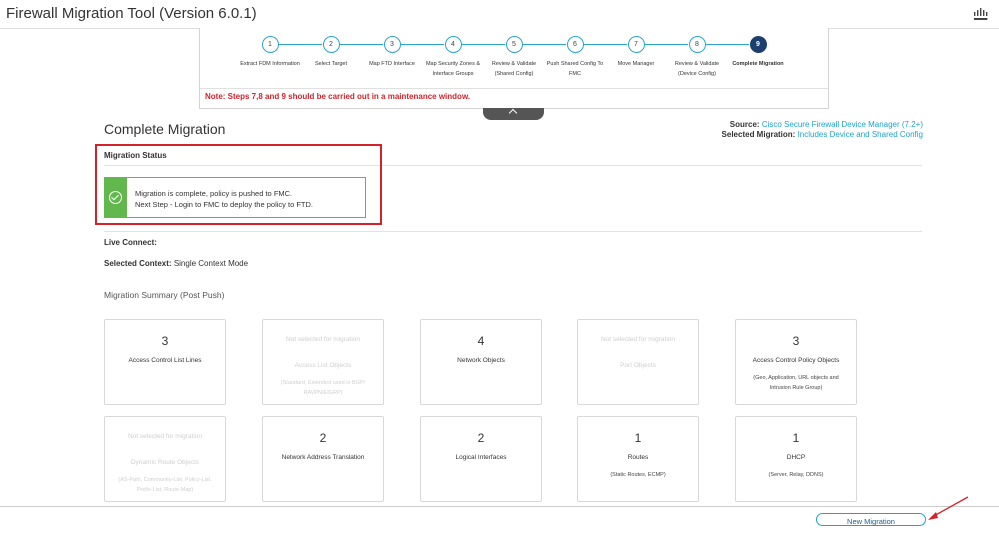 The width and height of the screenshot is (999, 535). What do you see at coordinates (211, 263) in the screenshot?
I see `selected-context-value: Single Context Mode` at bounding box center [211, 263].